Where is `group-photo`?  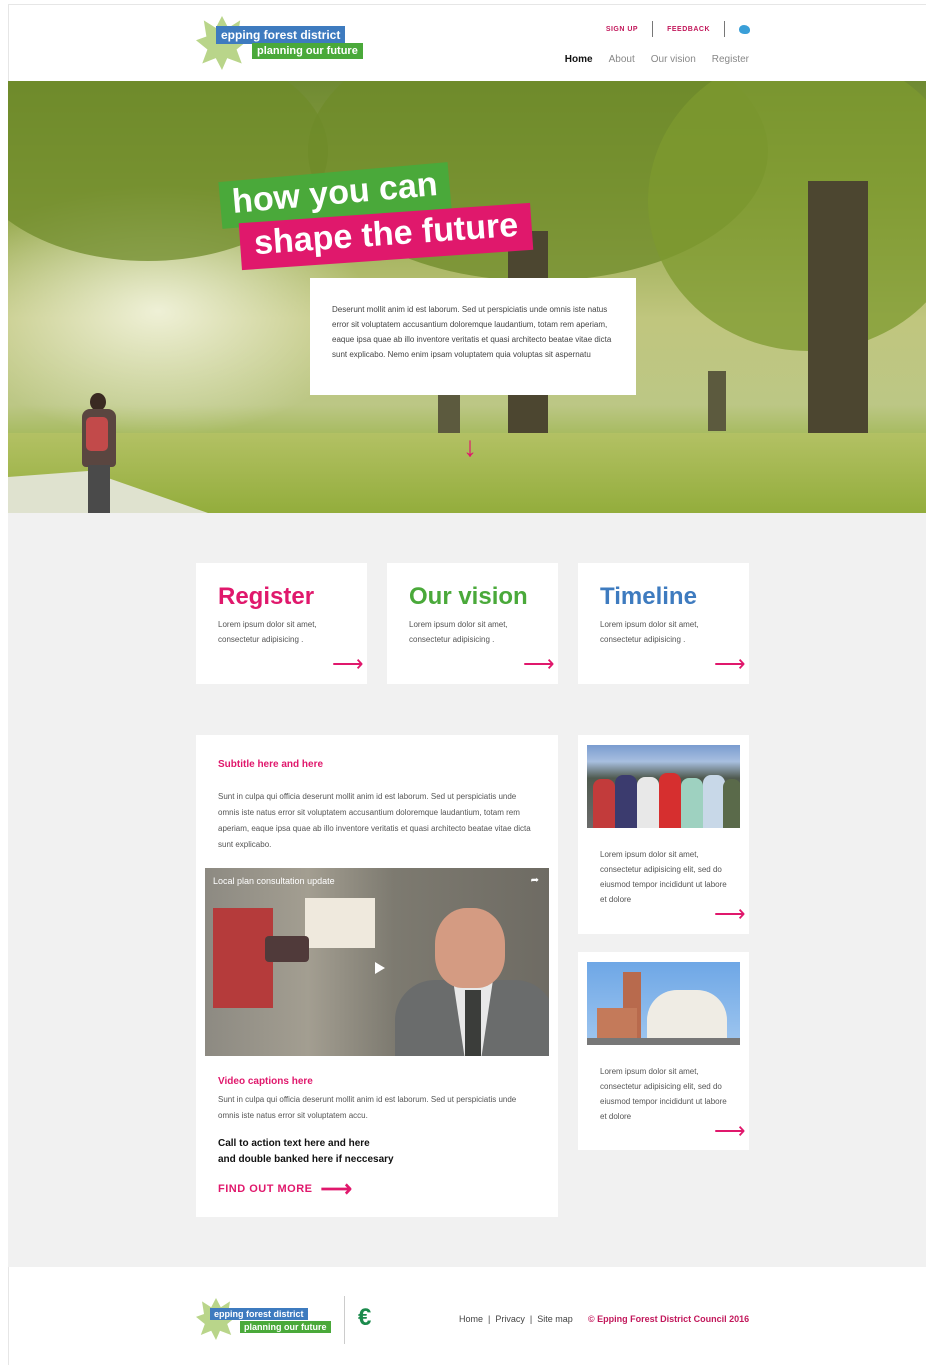 group-photo is located at coordinates (663, 786).